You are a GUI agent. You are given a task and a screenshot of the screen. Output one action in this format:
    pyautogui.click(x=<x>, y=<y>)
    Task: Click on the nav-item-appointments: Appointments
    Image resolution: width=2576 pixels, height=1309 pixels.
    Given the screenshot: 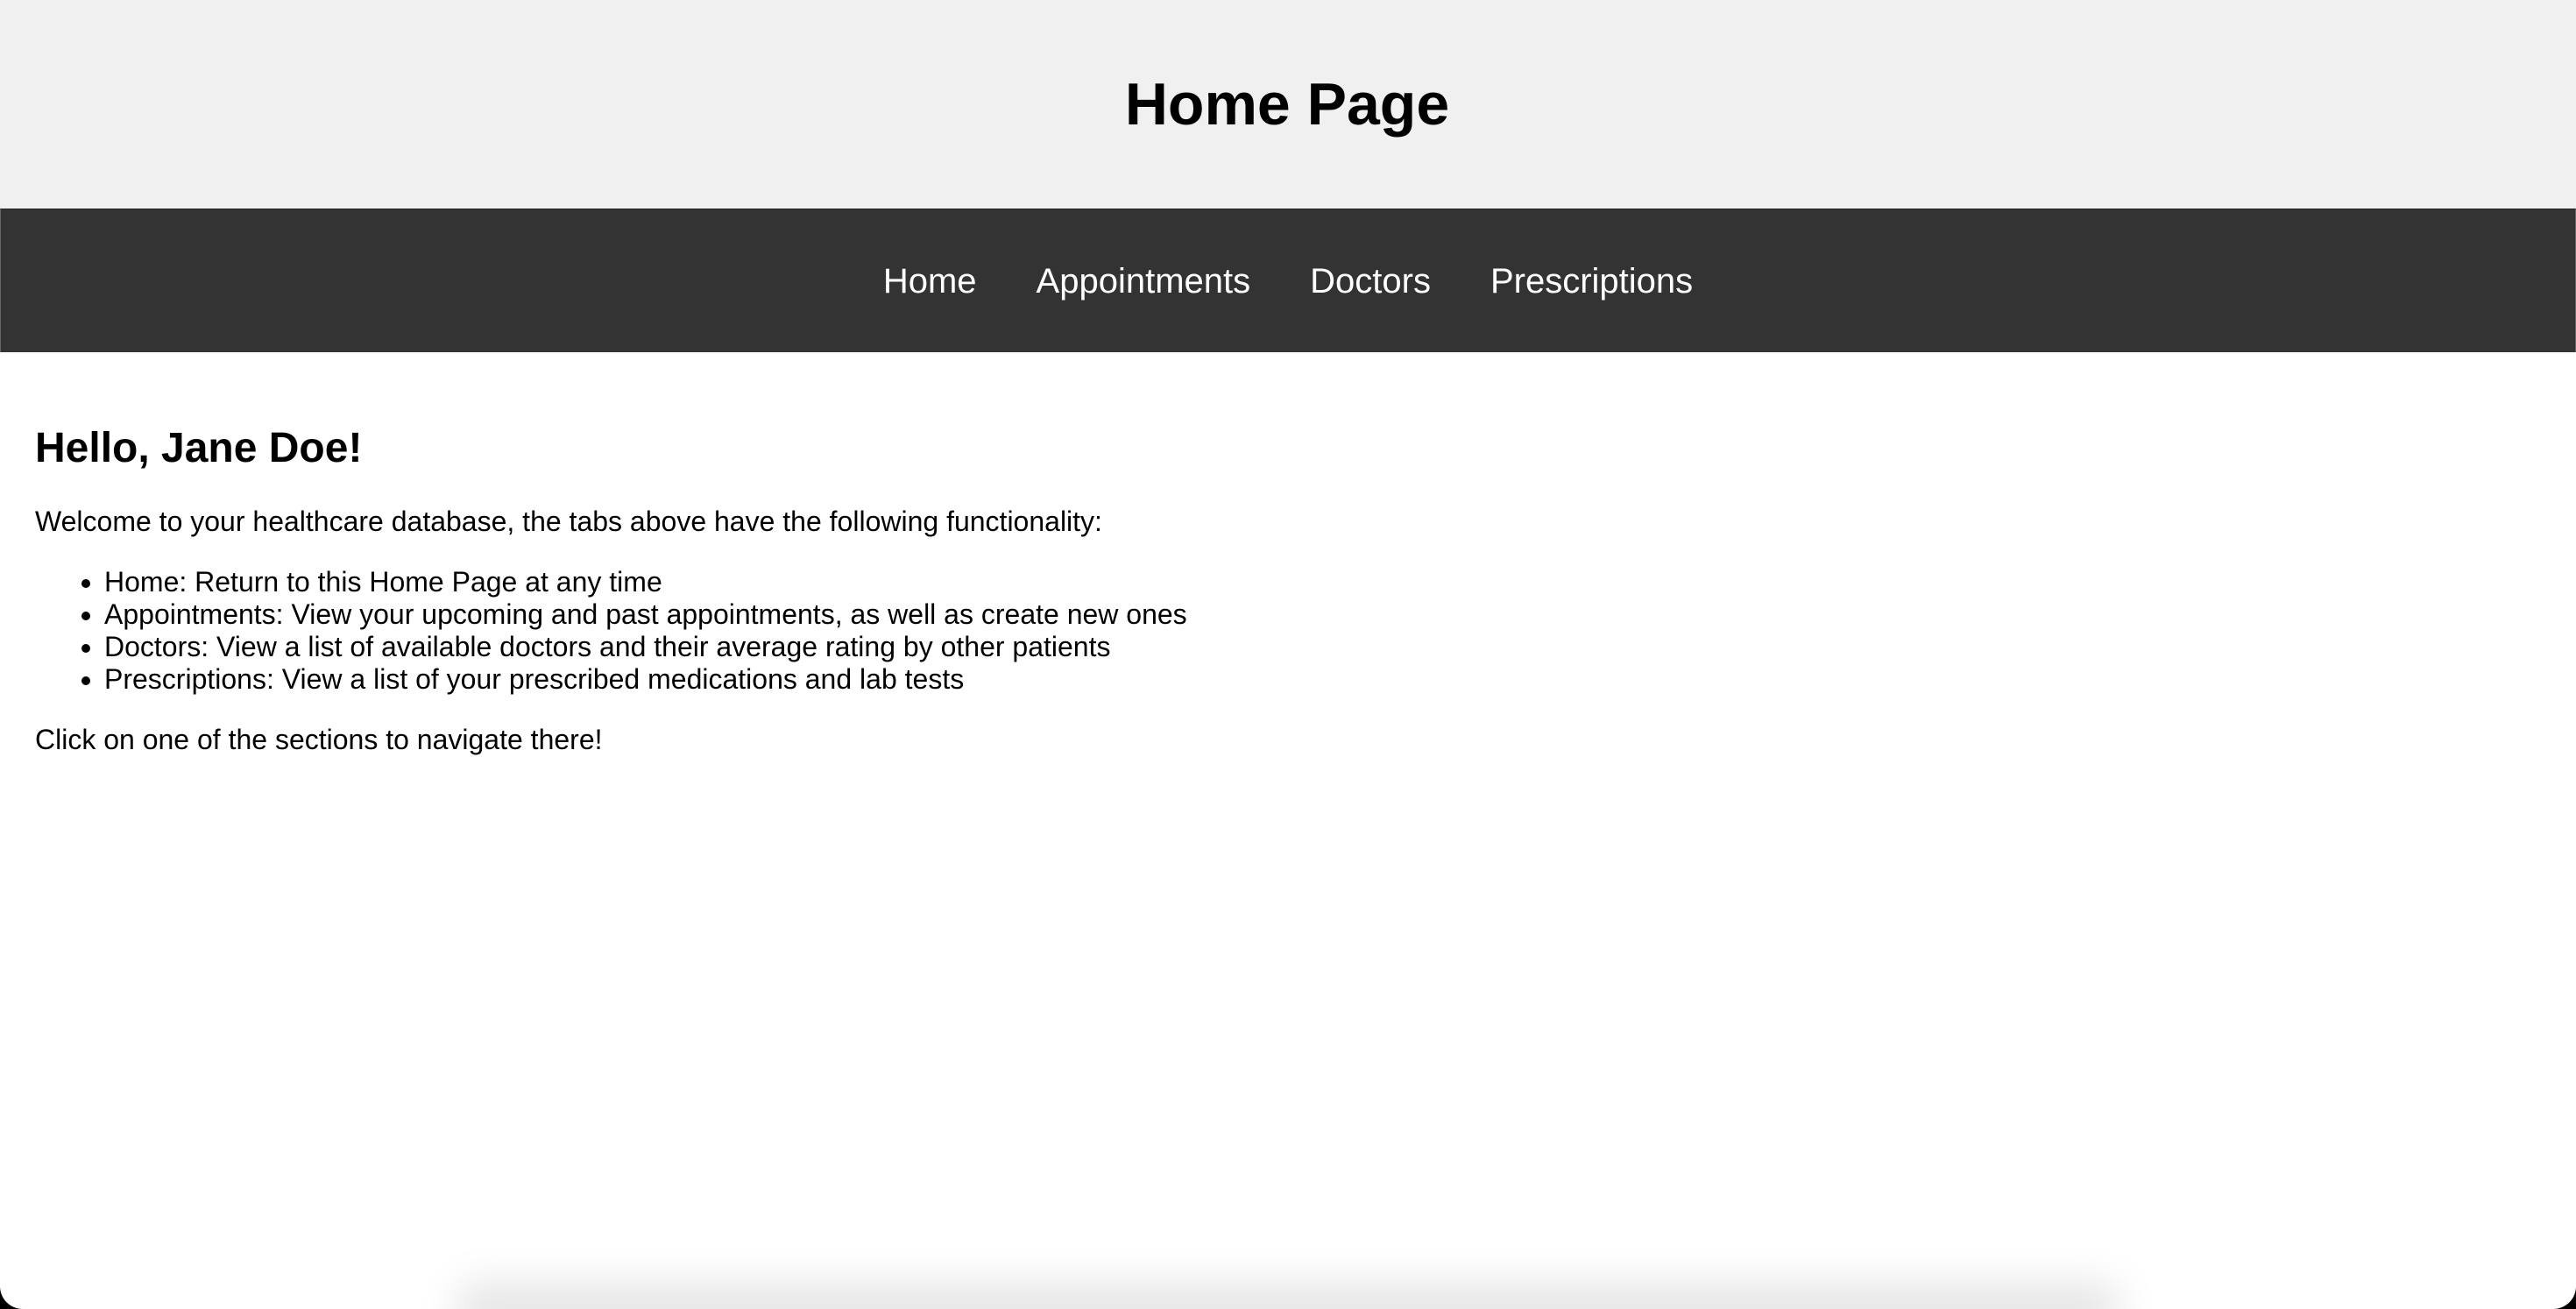 What is the action you would take?
    pyautogui.click(x=1144, y=281)
    